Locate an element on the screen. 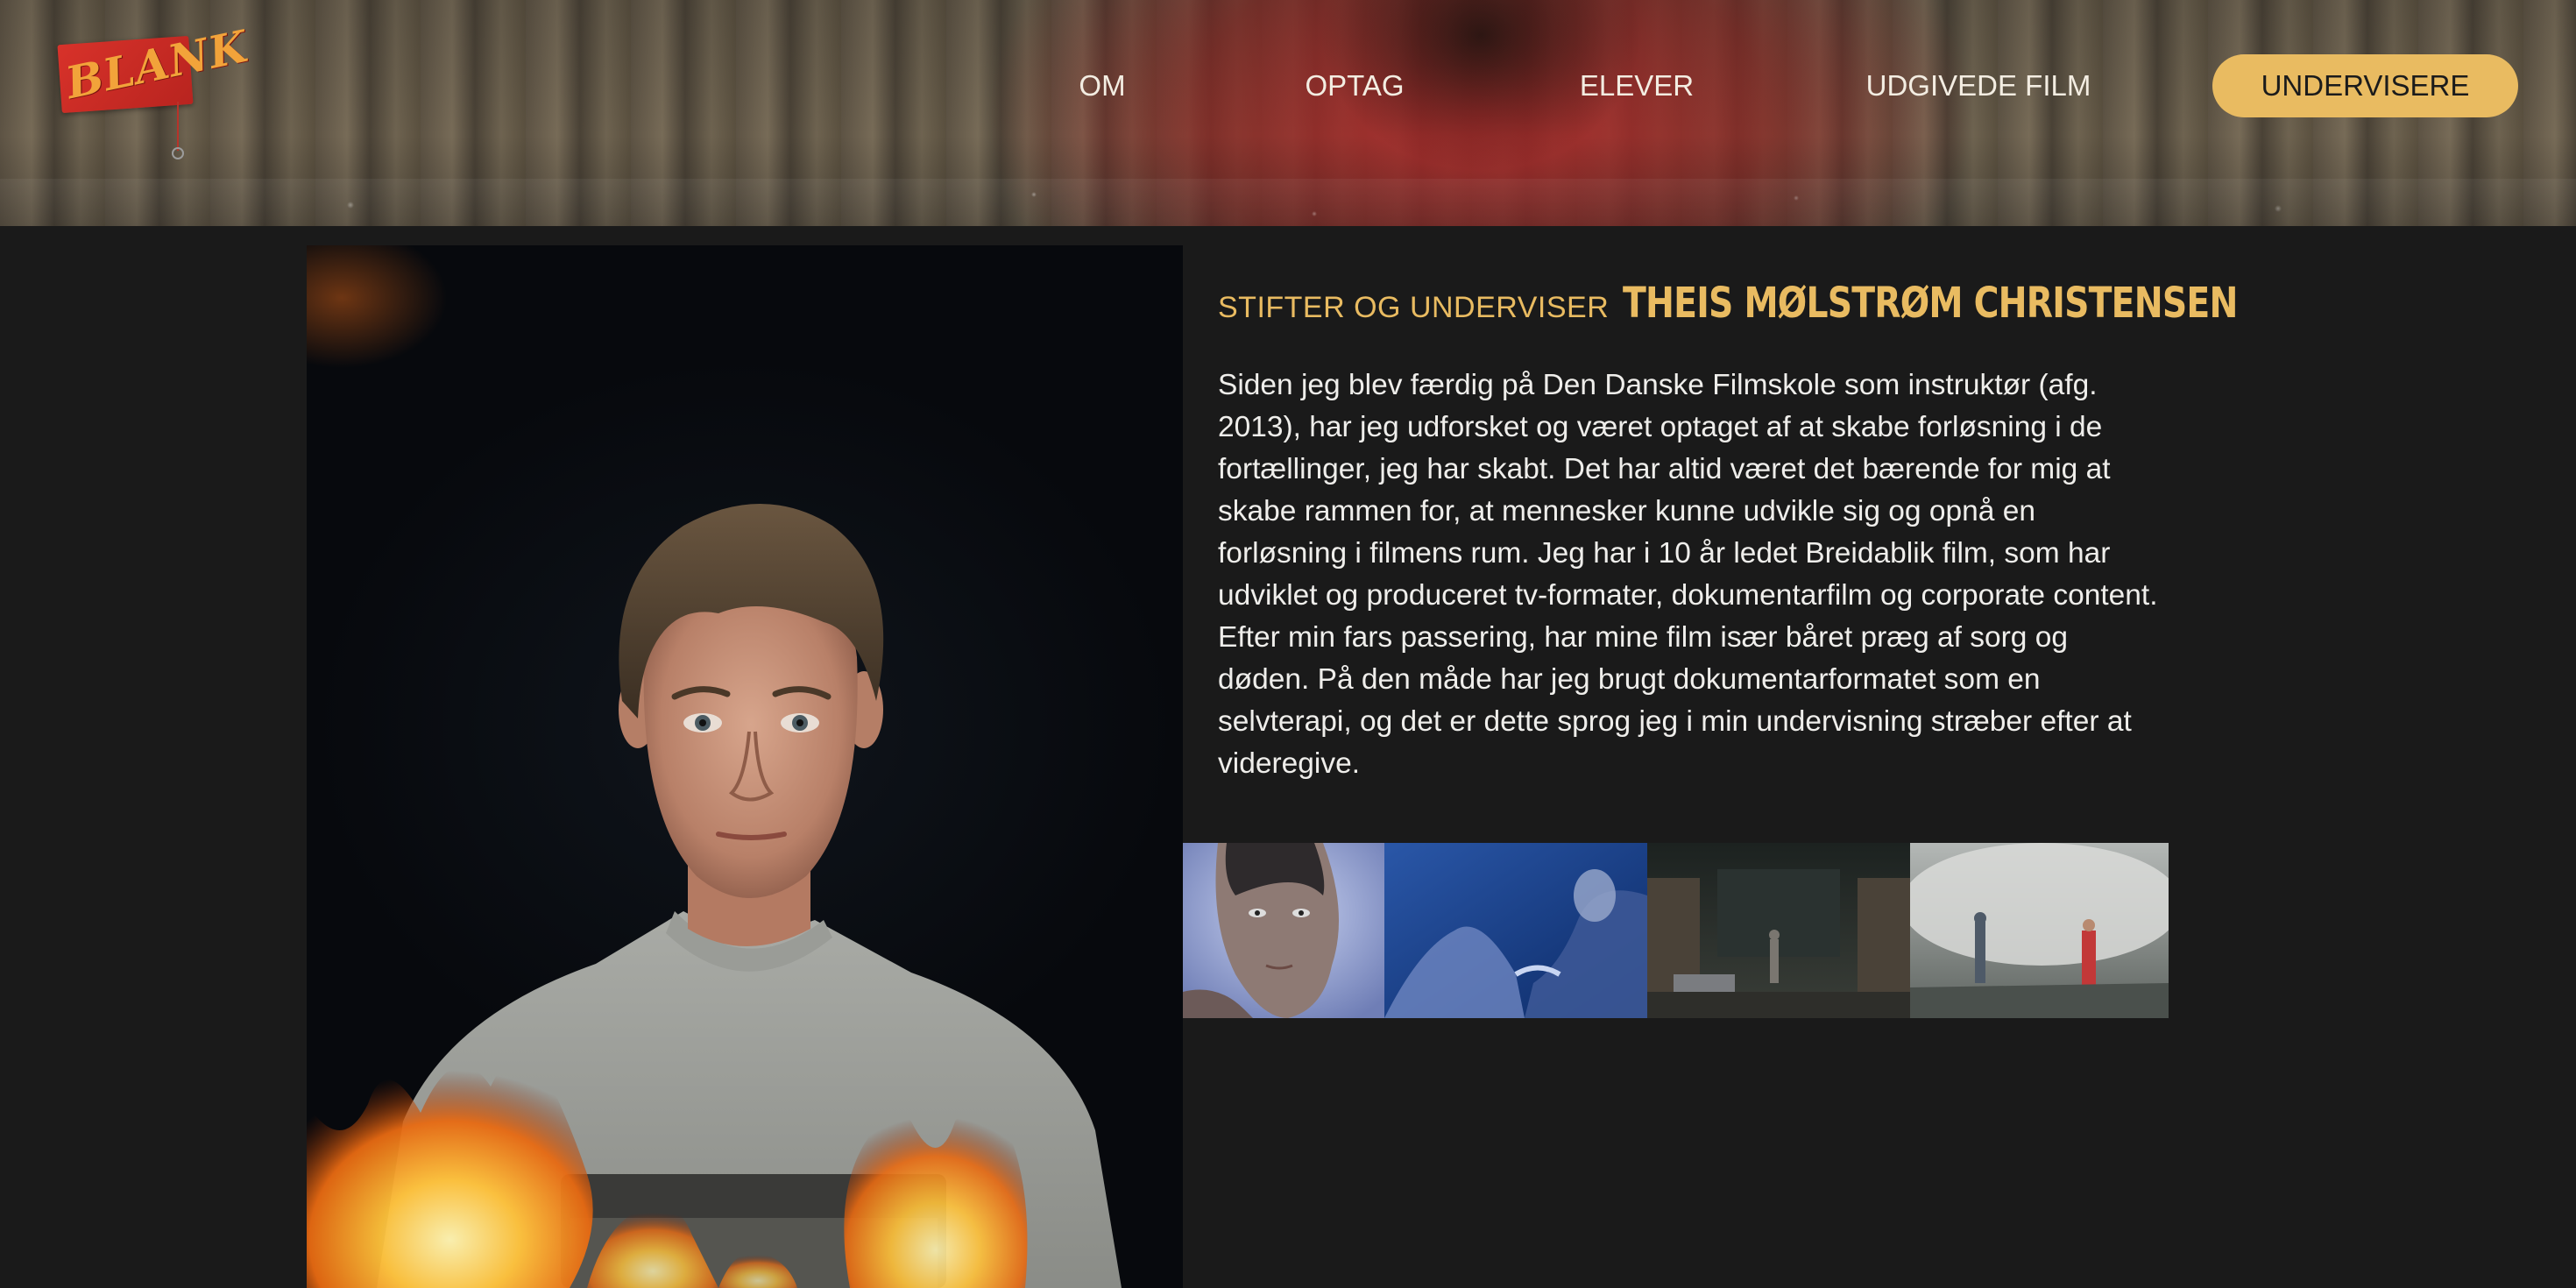  header-strip is located at coordinates (1288, 202).